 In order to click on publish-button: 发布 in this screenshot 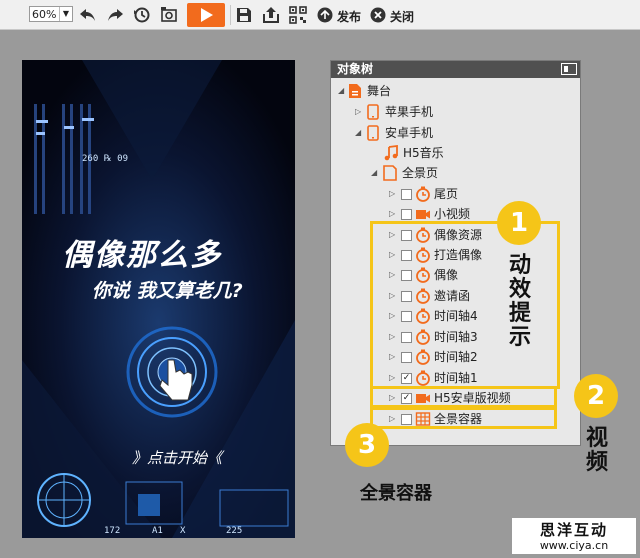, I will do `click(349, 16)`.